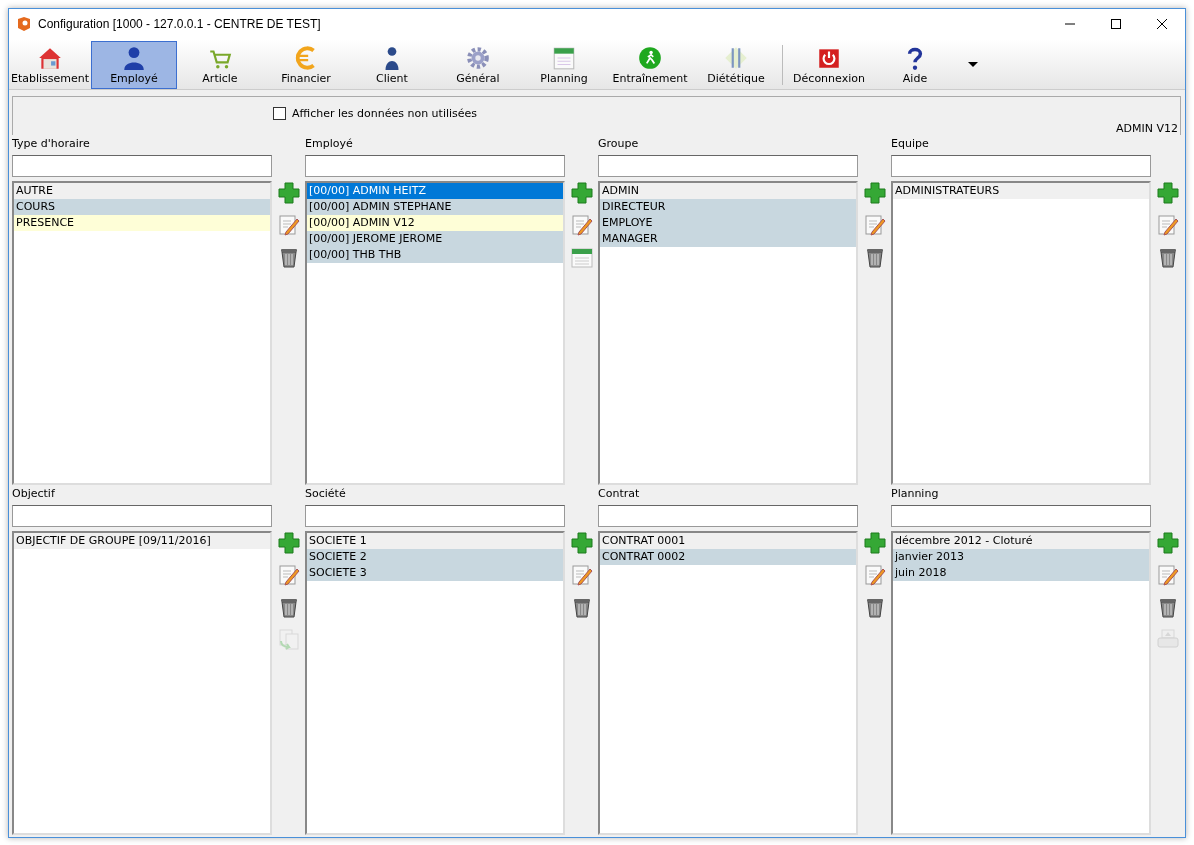  Describe the element at coordinates (736, 65) in the screenshot. I see `toolbar-button: Diététique` at that location.